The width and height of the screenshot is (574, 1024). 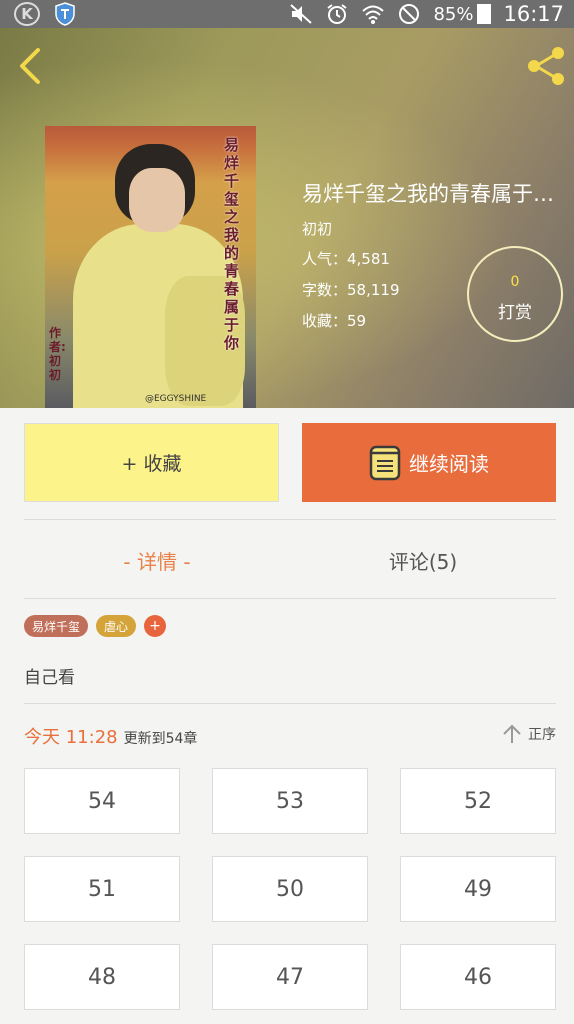 I want to click on continue-reading-button: 继续阅读, so click(x=429, y=462).